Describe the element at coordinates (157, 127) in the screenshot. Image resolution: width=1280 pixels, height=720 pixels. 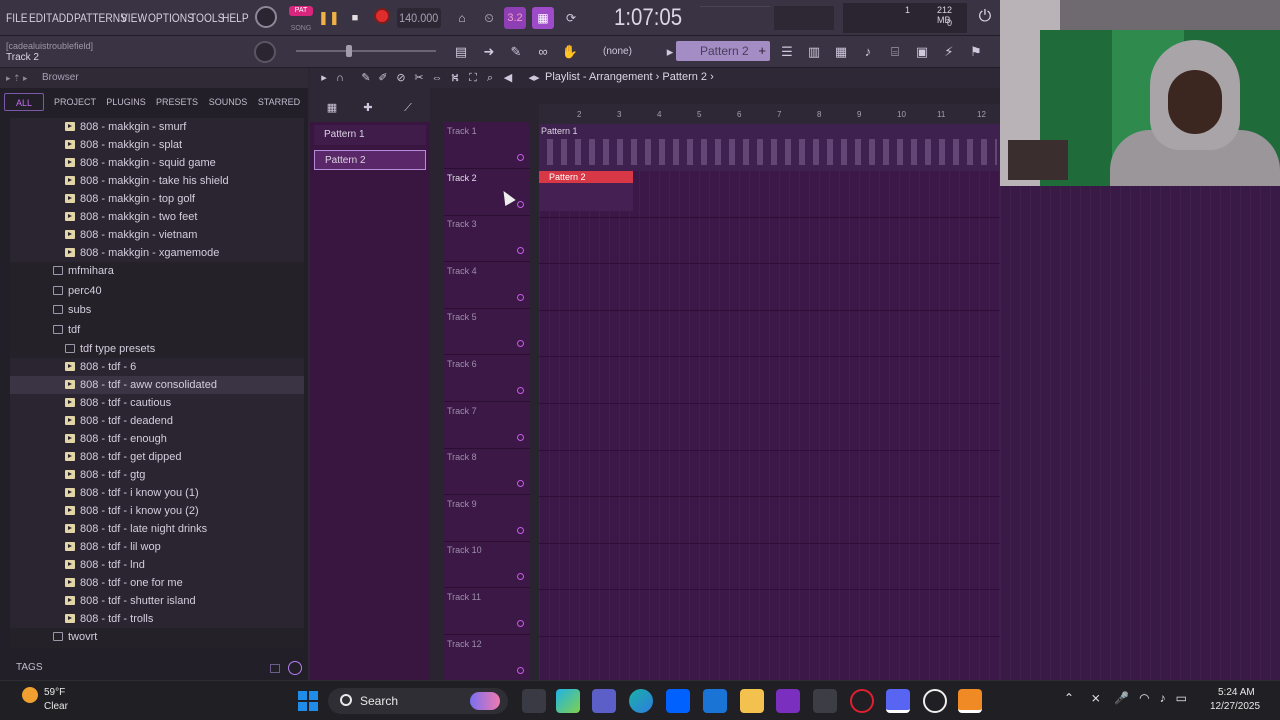
I see `browser-preset-item: 808 - makkgin - smurf` at that location.